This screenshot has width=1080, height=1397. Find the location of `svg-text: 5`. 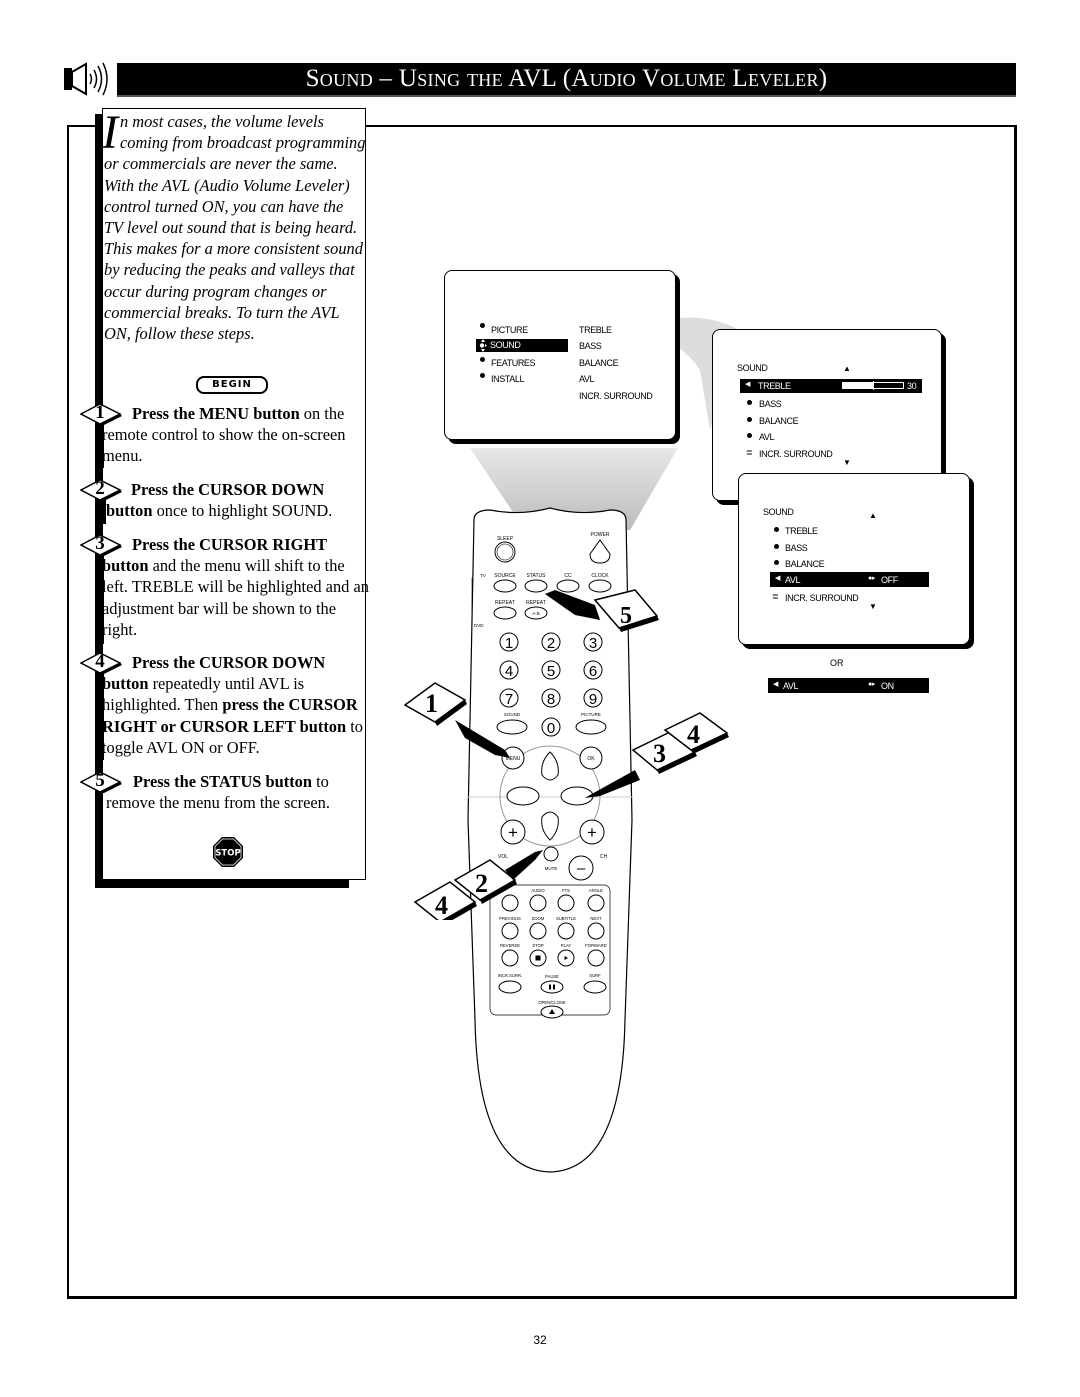

svg-text: 5 is located at coordinates (626, 616).